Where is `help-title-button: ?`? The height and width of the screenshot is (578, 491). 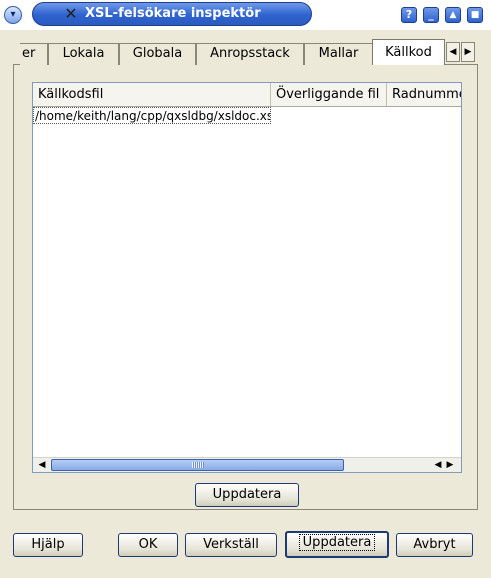
help-title-button: ? is located at coordinates (409, 15).